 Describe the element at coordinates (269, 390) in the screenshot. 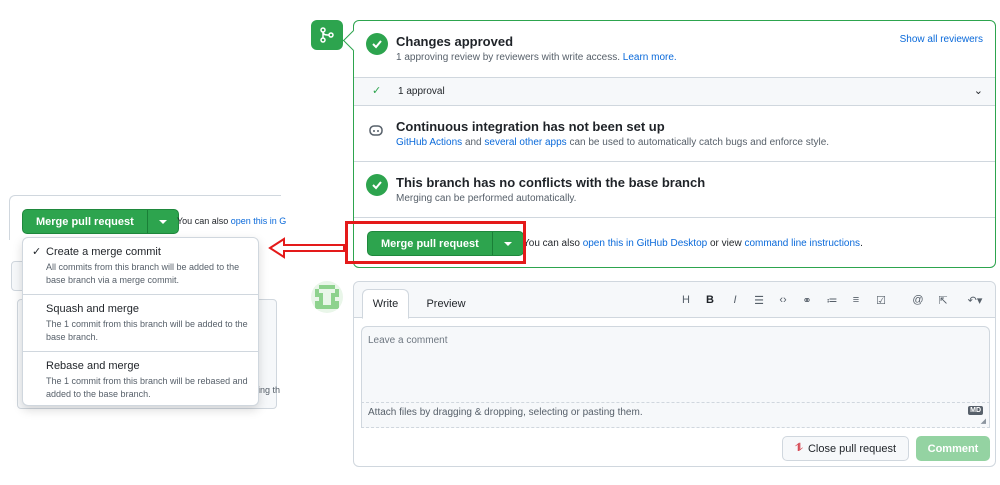

I see `cut-text: ing th` at that location.